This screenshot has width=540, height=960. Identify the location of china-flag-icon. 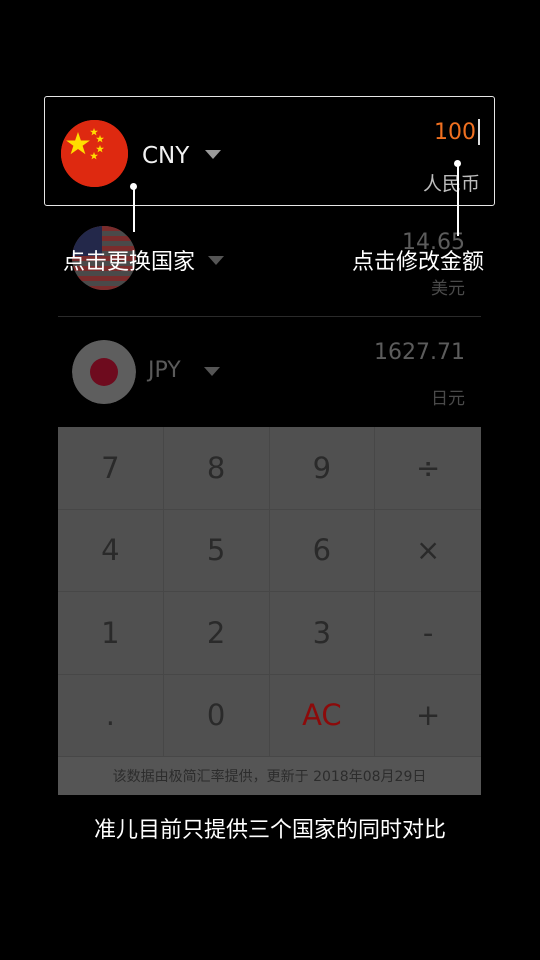
(94, 153).